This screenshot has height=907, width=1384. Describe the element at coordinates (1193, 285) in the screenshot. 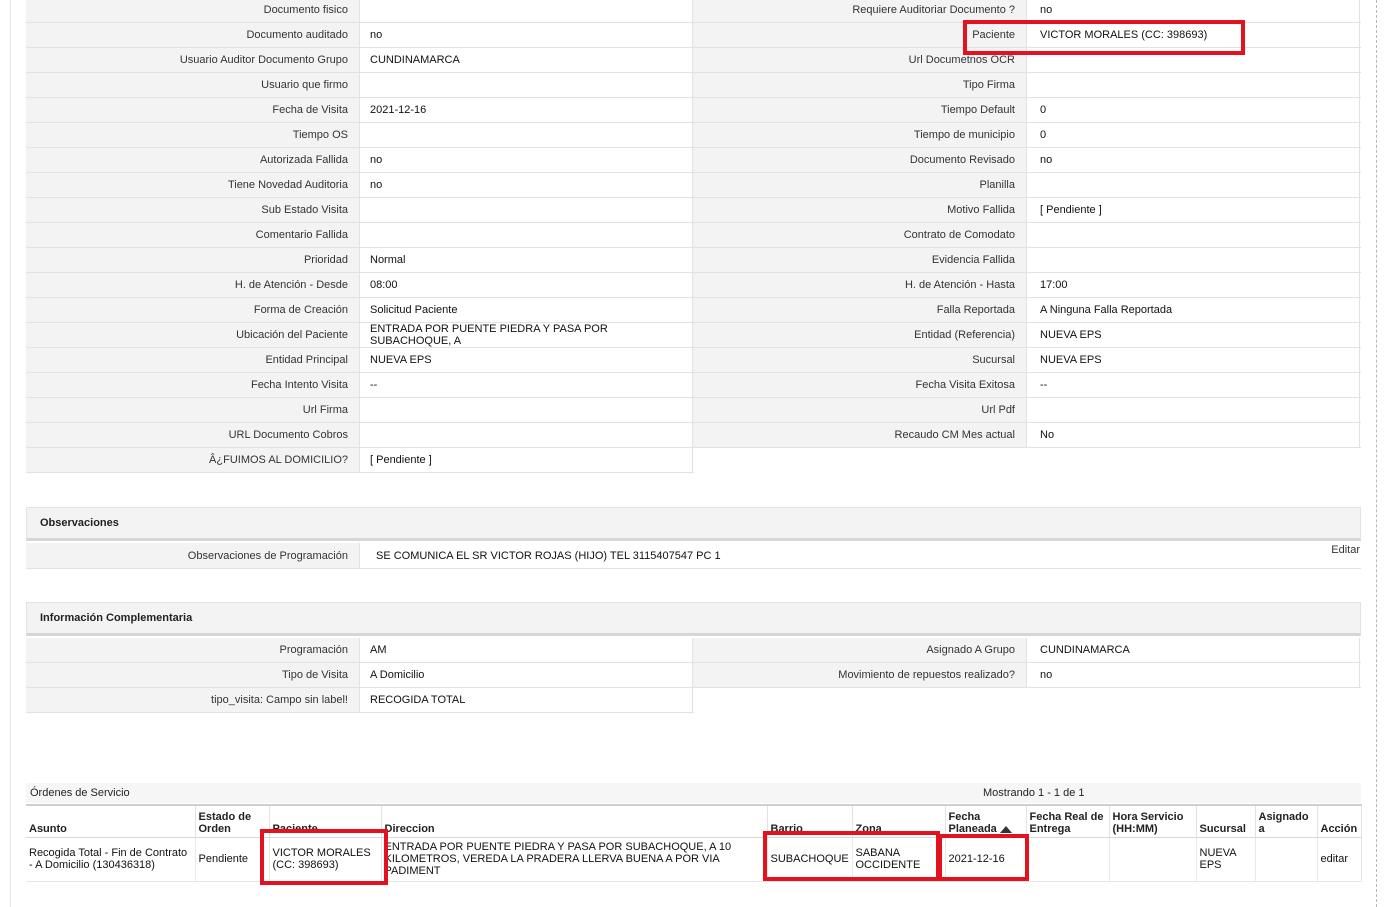

I see `field-value: 17:00` at that location.